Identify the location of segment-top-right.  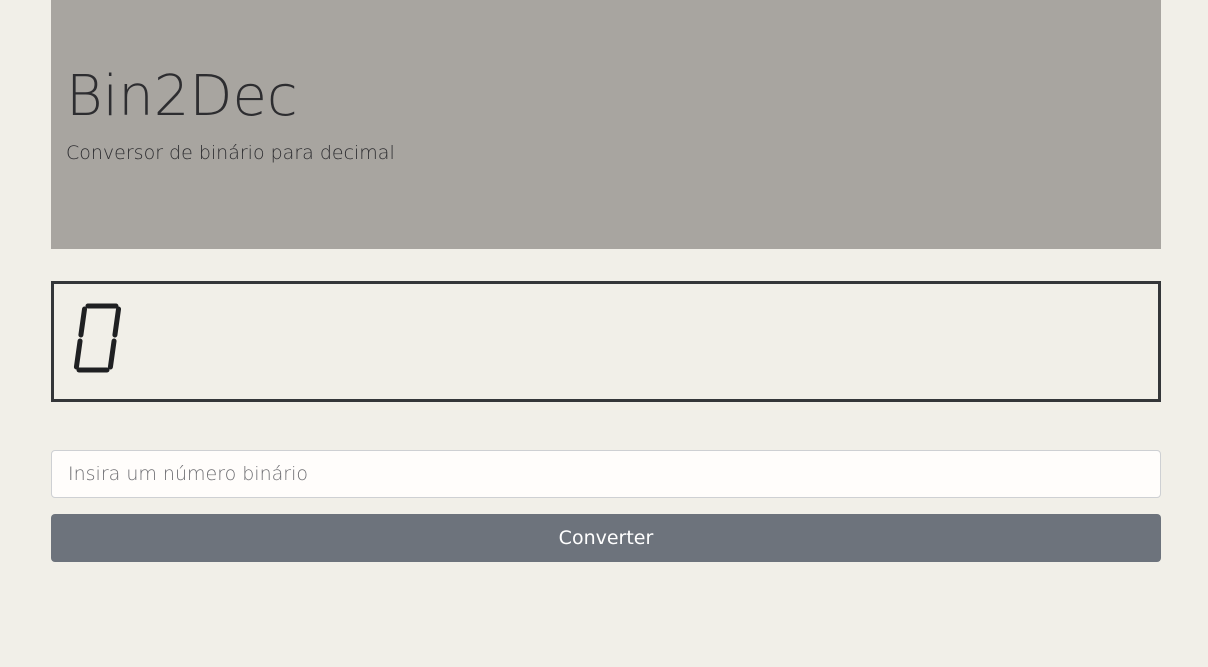
(117, 322).